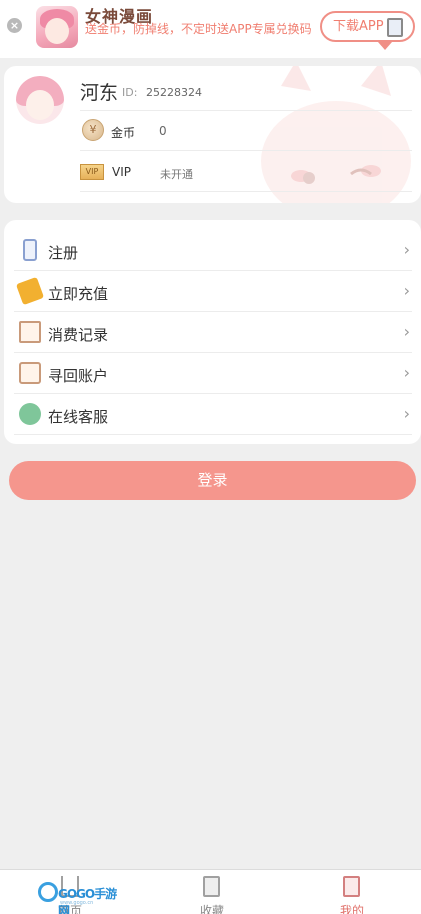  What do you see at coordinates (78, 417) in the screenshot?
I see `menu-item-label: 在线客服` at bounding box center [78, 417].